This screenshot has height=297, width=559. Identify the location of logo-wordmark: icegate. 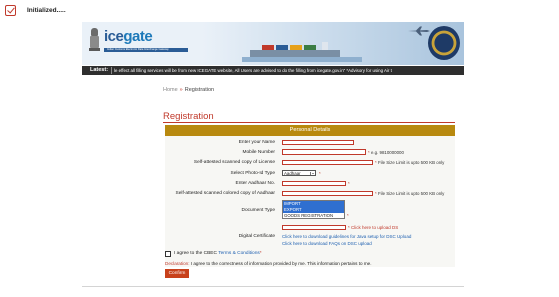
(128, 36).